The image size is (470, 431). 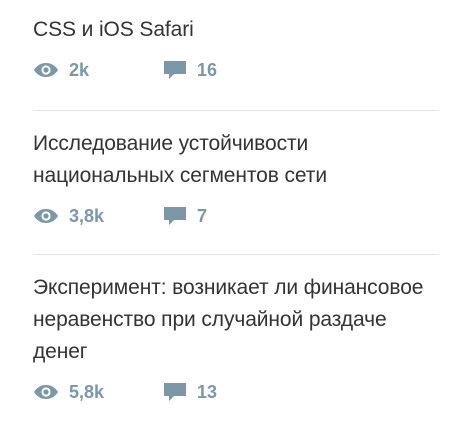 What do you see at coordinates (207, 391) in the screenshot?
I see `comments-count: 13` at bounding box center [207, 391].